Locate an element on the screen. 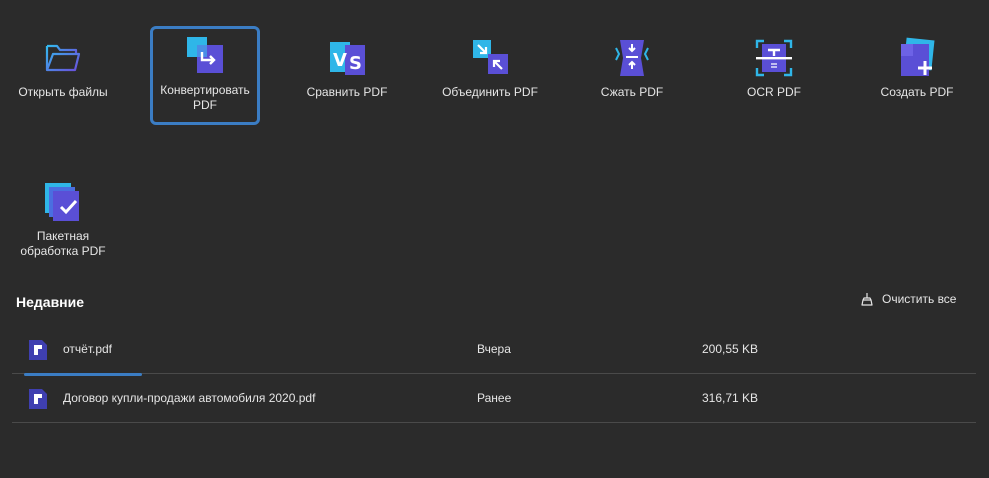 The image size is (989, 478). ocr-pdf-icon is located at coordinates (774, 58).